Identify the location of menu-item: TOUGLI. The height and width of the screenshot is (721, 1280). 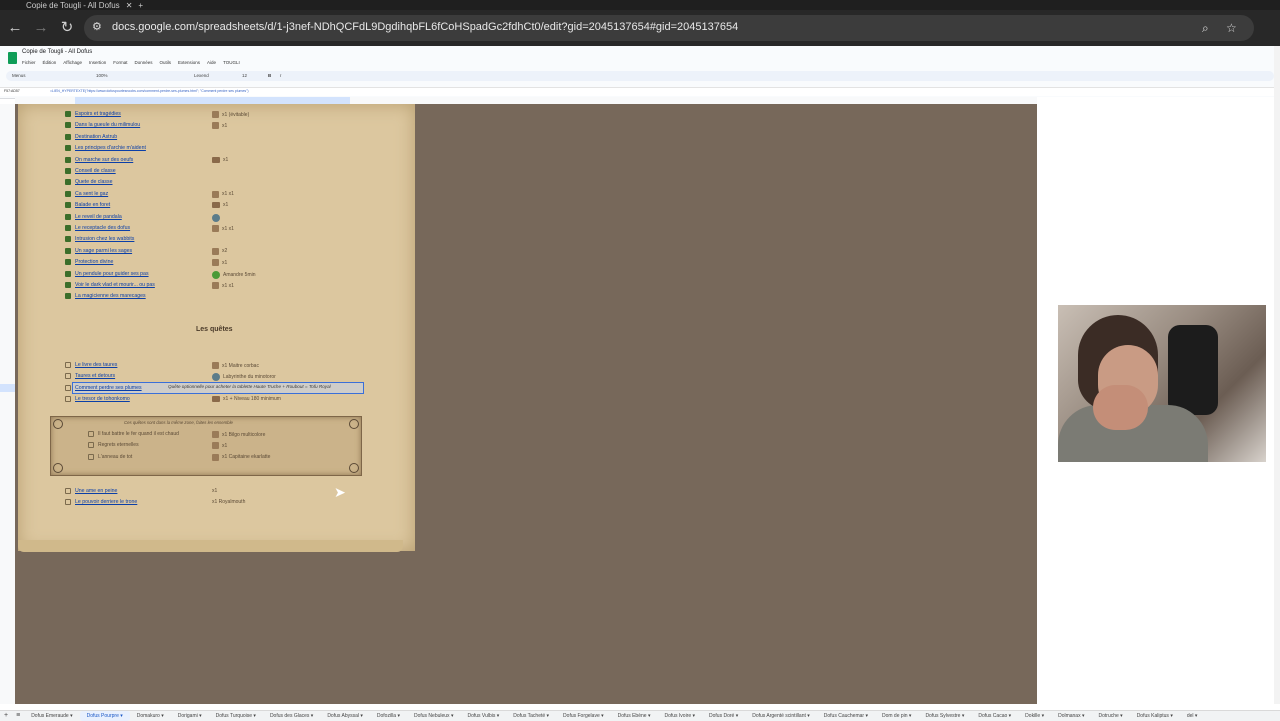
(231, 62).